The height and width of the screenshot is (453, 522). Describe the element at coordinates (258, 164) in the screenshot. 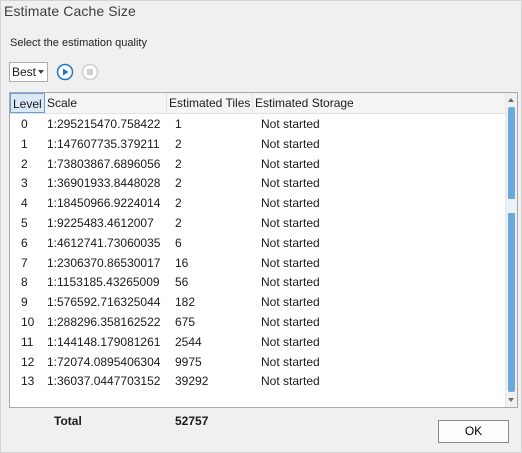

I see `table-row: 2 1:73803867.6896056 2 Not started` at that location.